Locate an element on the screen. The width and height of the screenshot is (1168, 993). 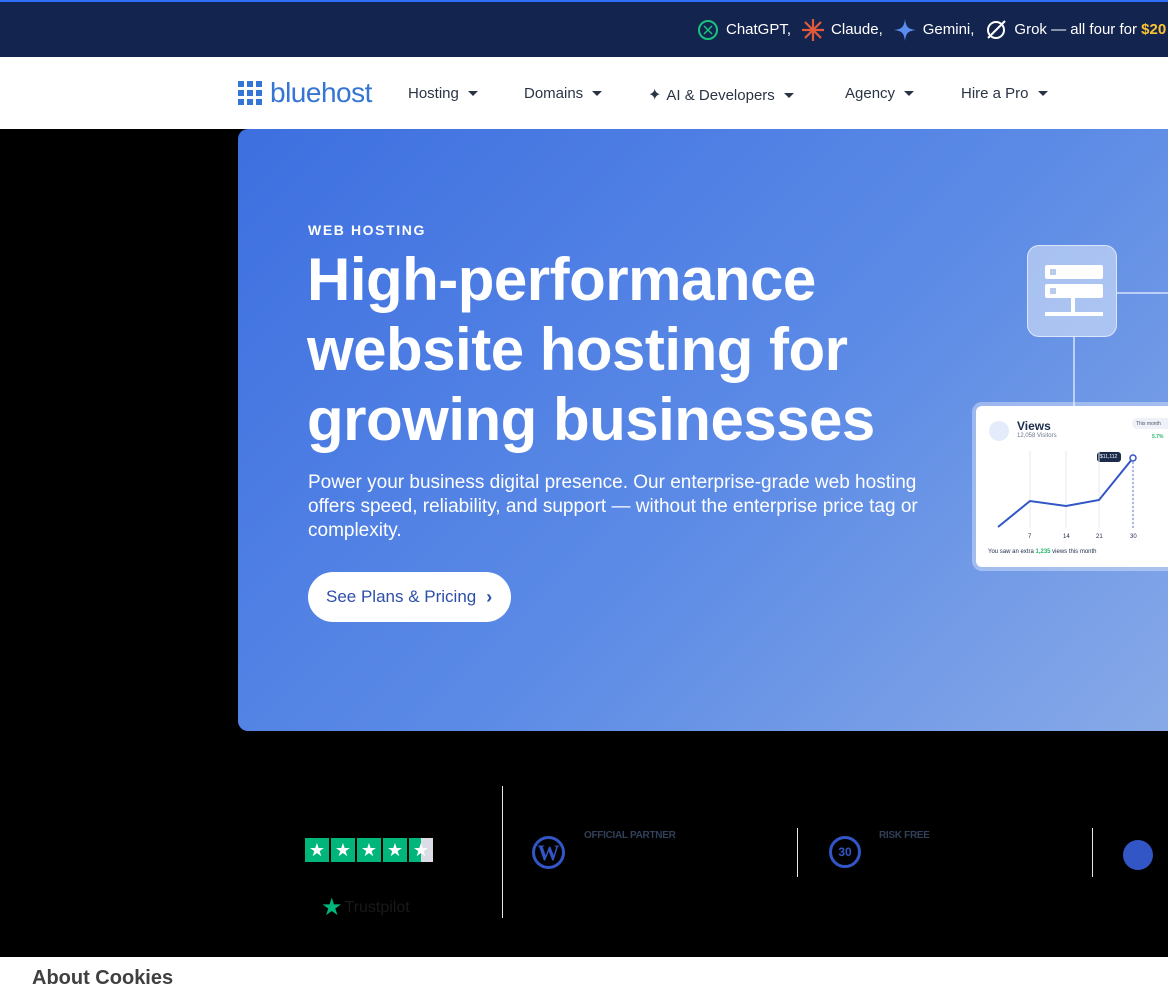
promo-price: $20 is located at coordinates (1154, 29).